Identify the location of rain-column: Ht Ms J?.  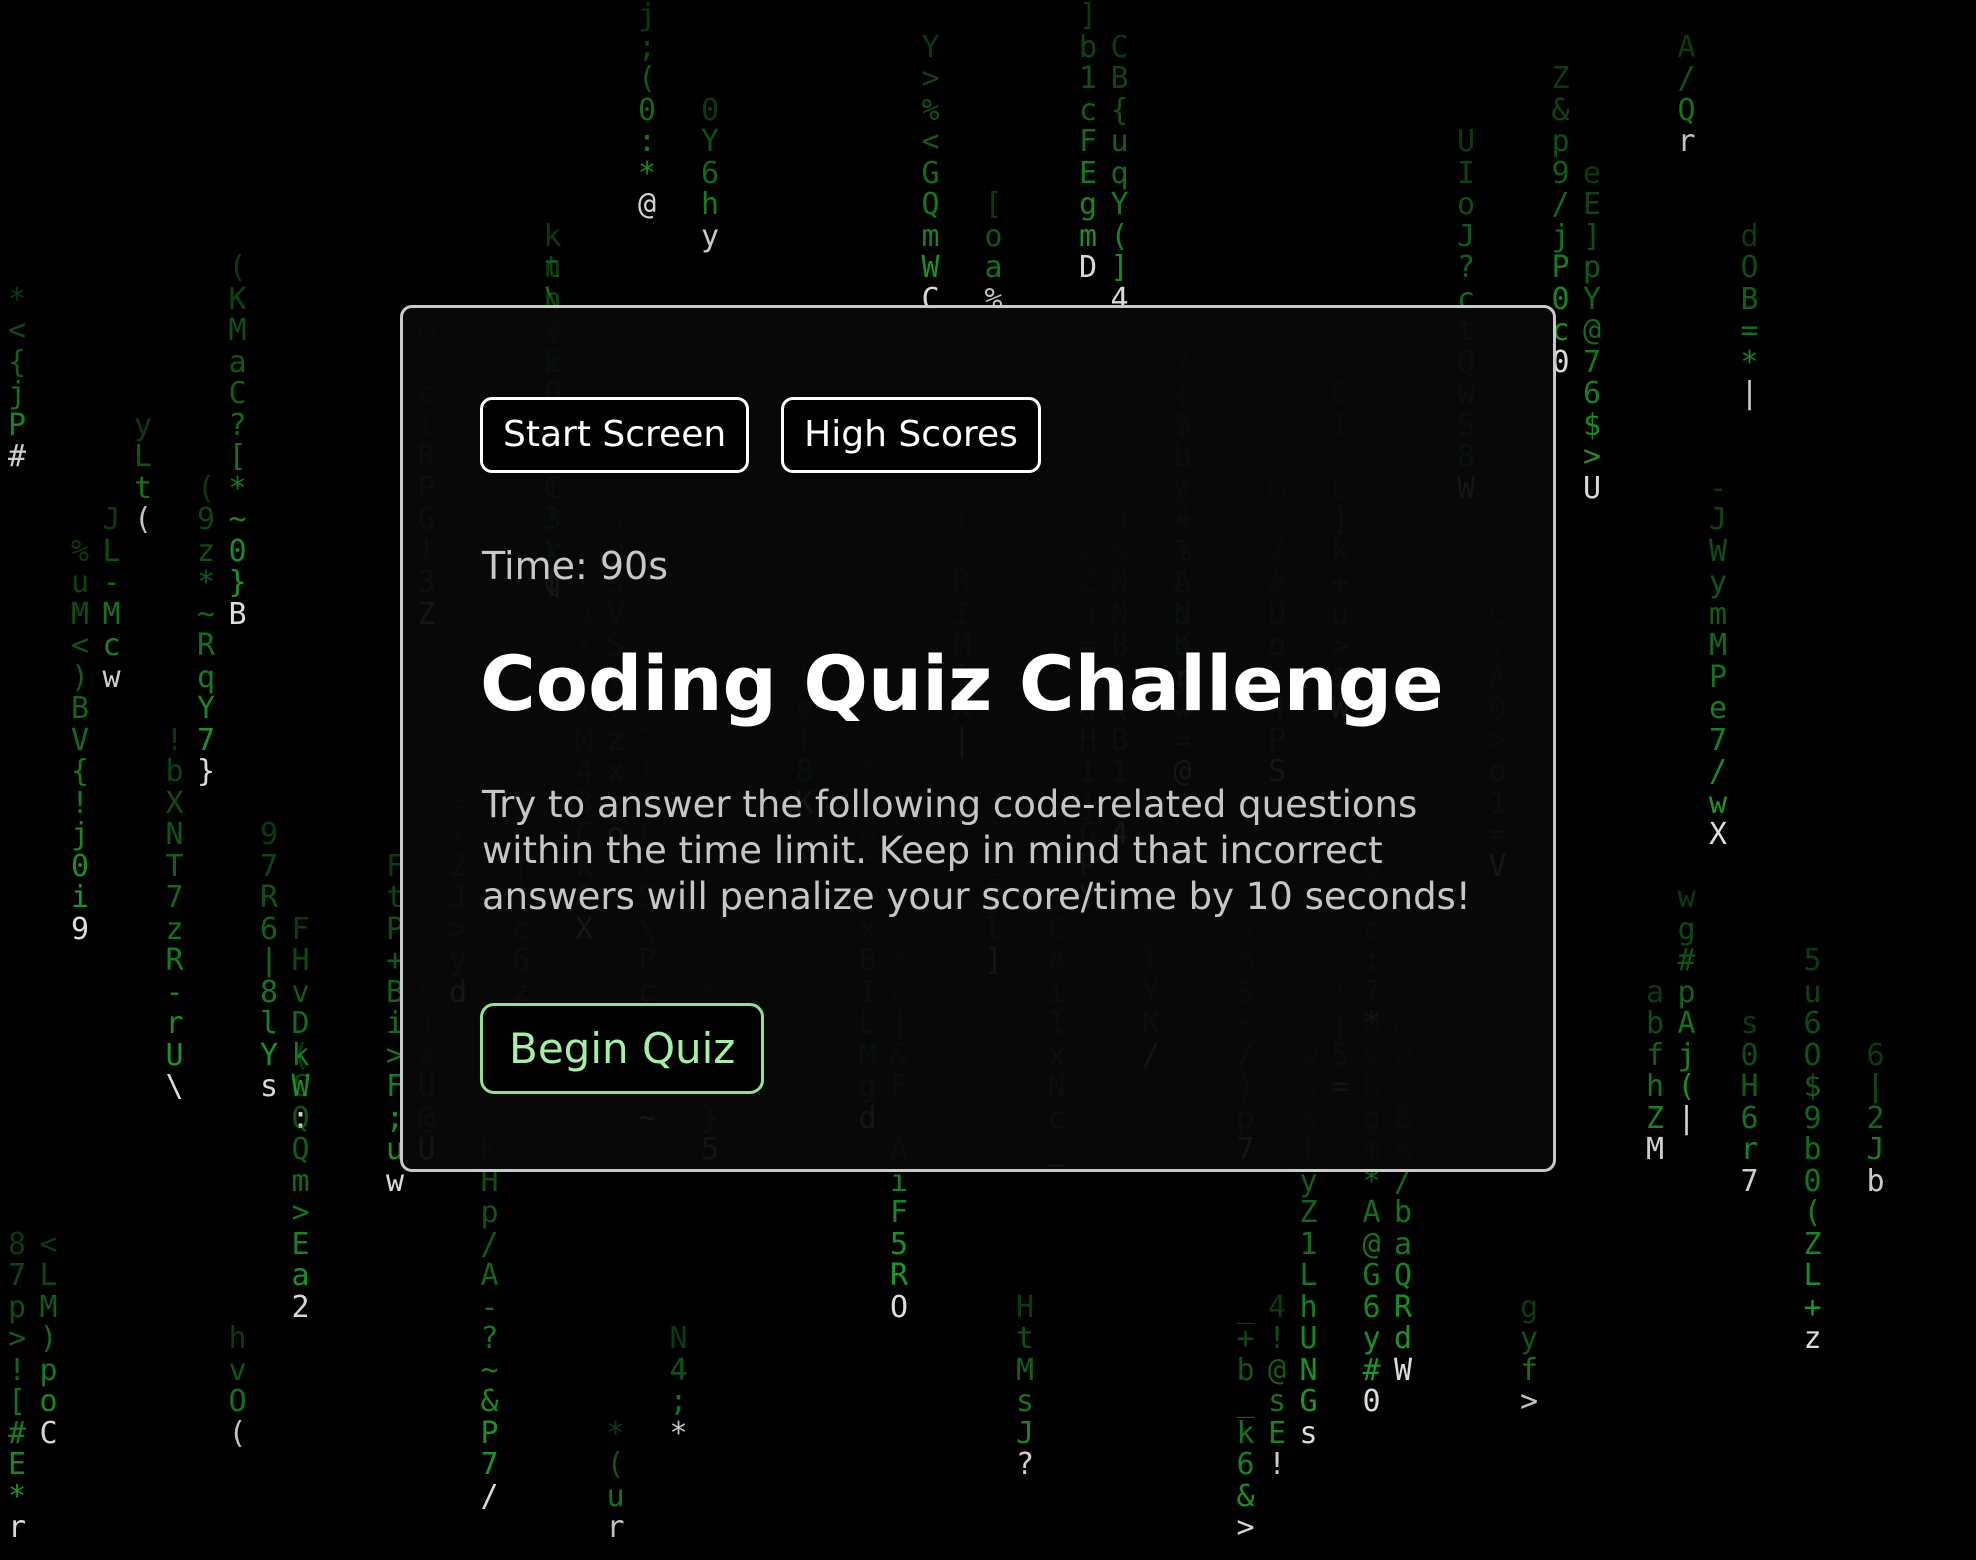
(1025, 1385).